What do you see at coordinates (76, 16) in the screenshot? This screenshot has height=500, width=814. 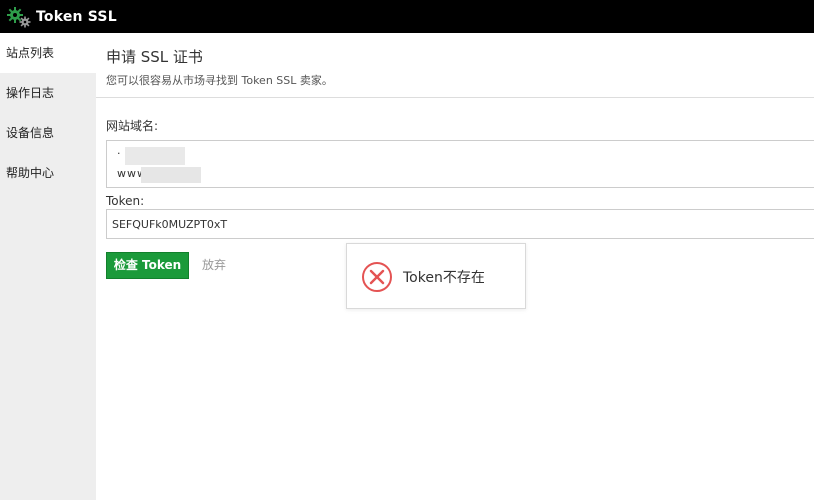 I see `app-title: Token SSL` at bounding box center [76, 16].